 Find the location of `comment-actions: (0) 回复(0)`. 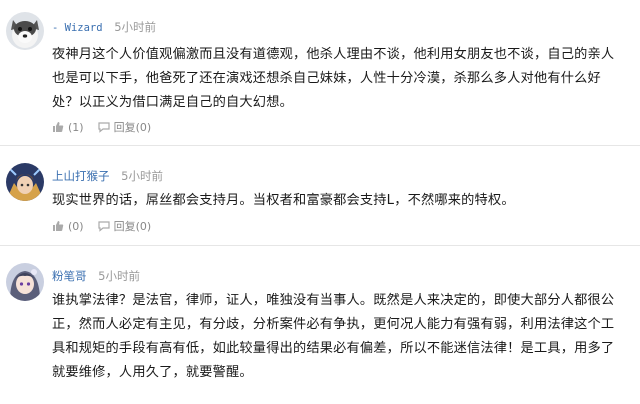

comment-actions: (0) 回复(0) is located at coordinates (108, 226).